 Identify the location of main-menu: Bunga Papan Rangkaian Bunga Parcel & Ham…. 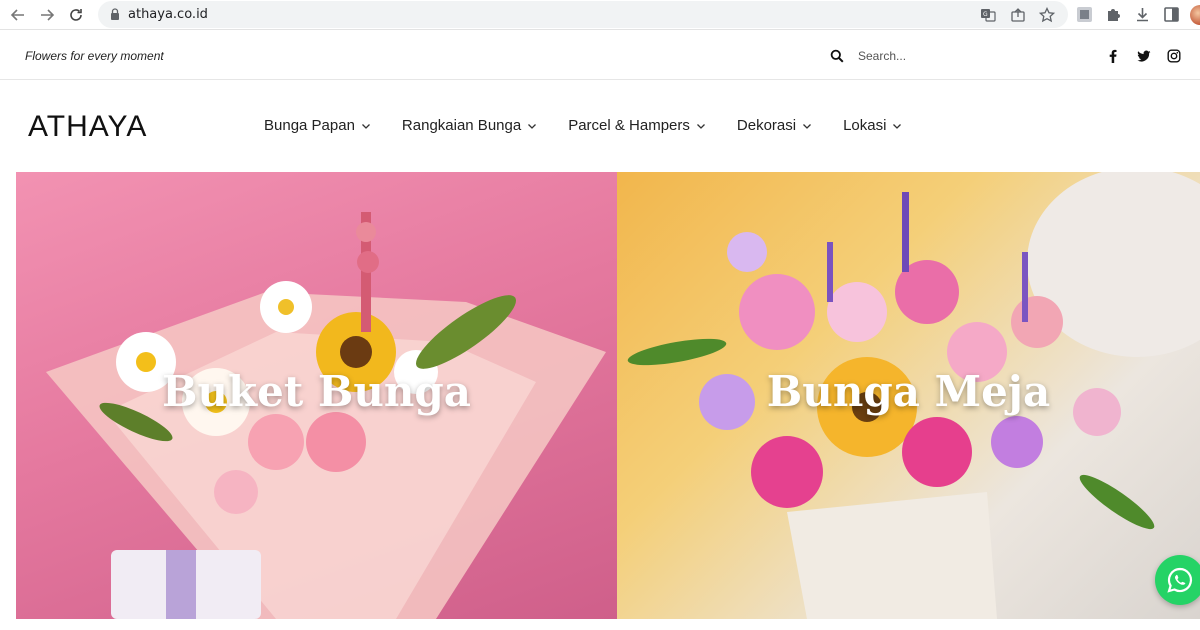
(583, 125).